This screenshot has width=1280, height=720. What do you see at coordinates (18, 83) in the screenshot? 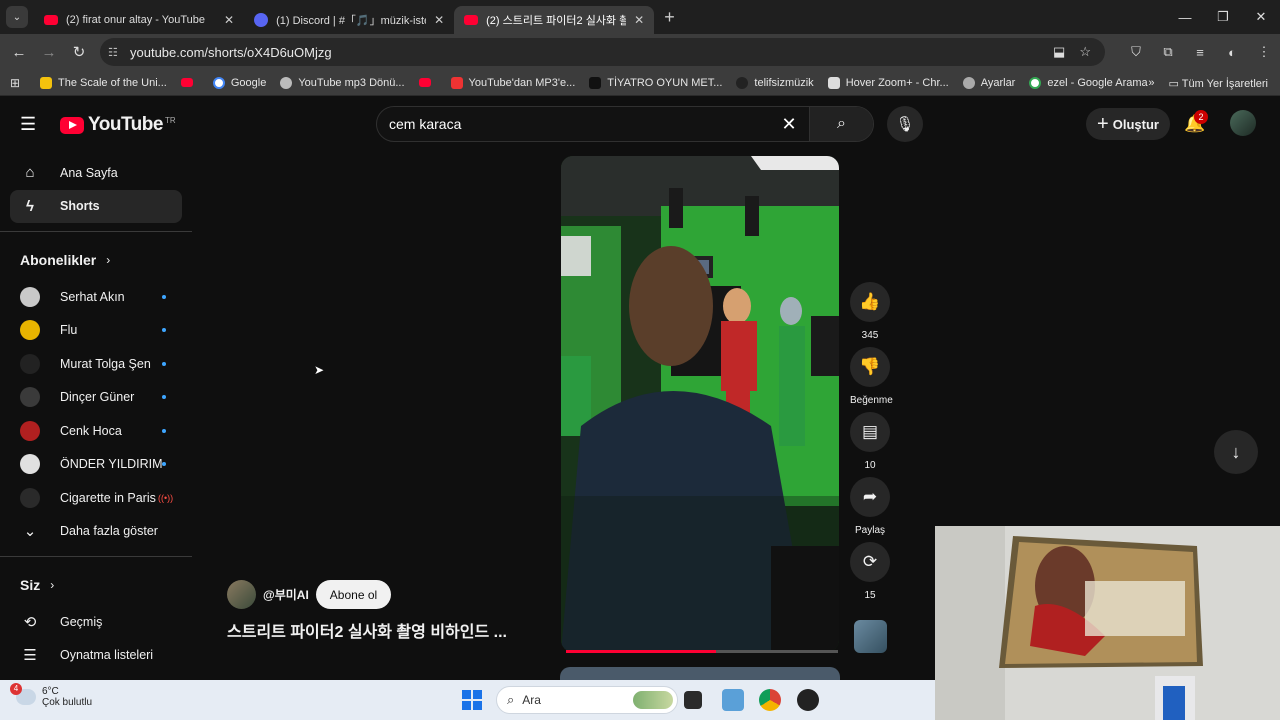
I see `apps-grid-icon: ⊞` at bounding box center [18, 83].